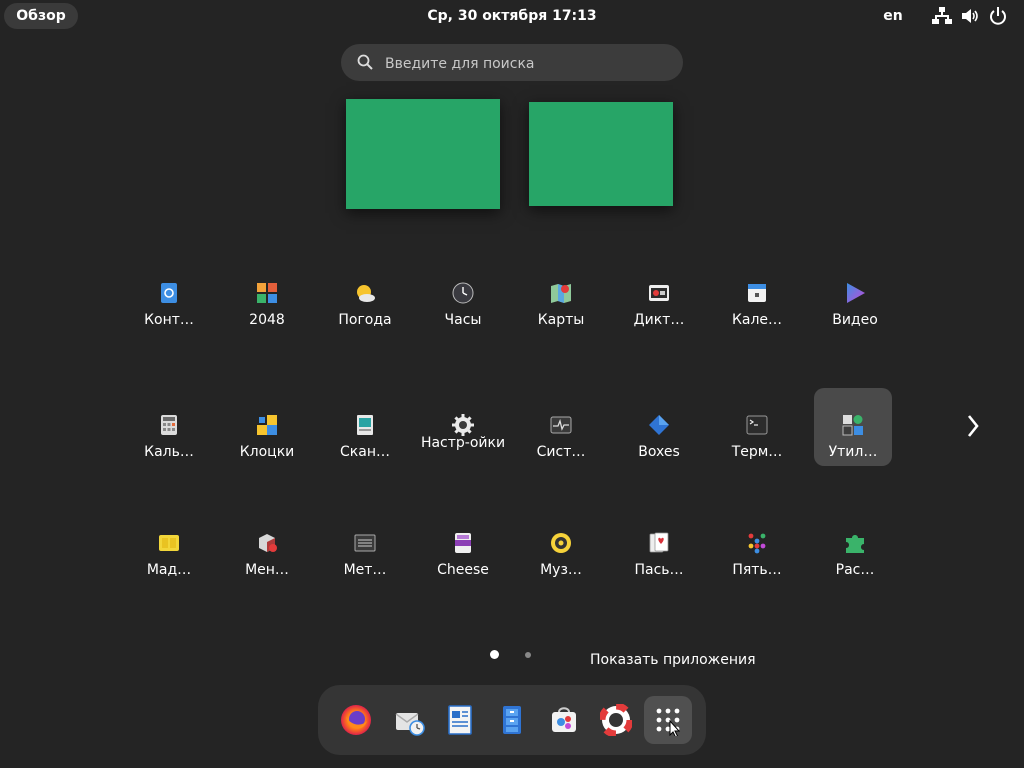 The image size is (1024, 768). I want to click on volume-icon, so click(970, 16).